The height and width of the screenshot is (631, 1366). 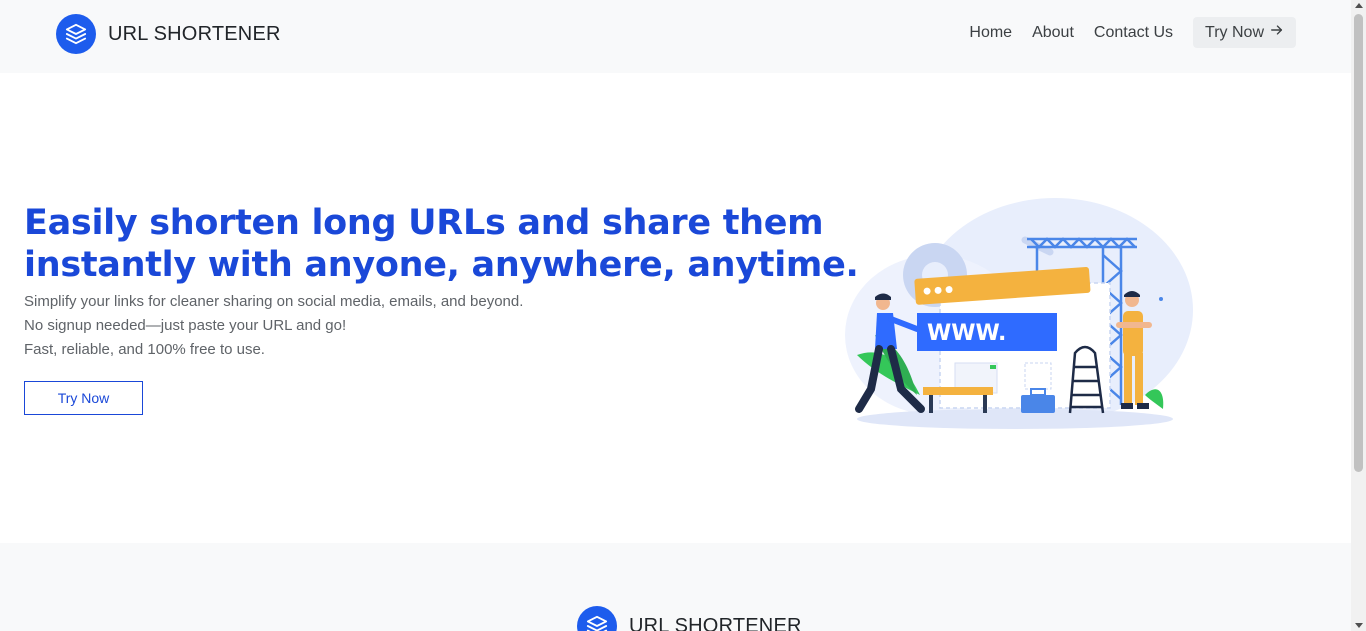 What do you see at coordinates (1053, 32) in the screenshot?
I see `nav-about-link: About` at bounding box center [1053, 32].